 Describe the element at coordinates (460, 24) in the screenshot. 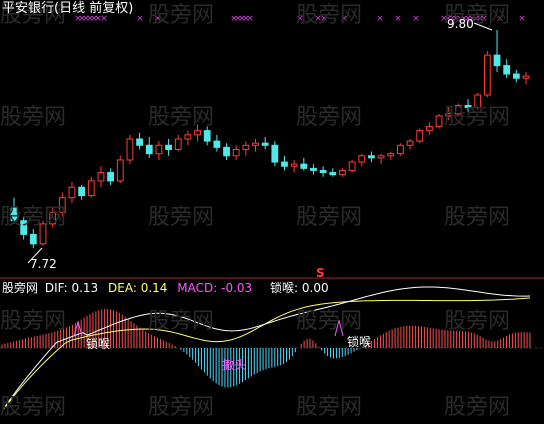

I see `high-price-label: 9.80` at that location.